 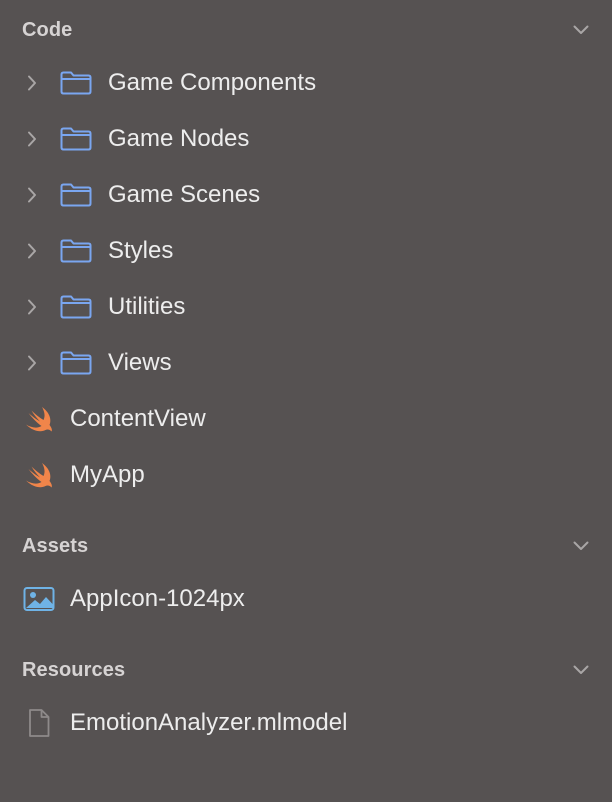 I want to click on file-row-myapp: MyApp, so click(x=306, y=475).